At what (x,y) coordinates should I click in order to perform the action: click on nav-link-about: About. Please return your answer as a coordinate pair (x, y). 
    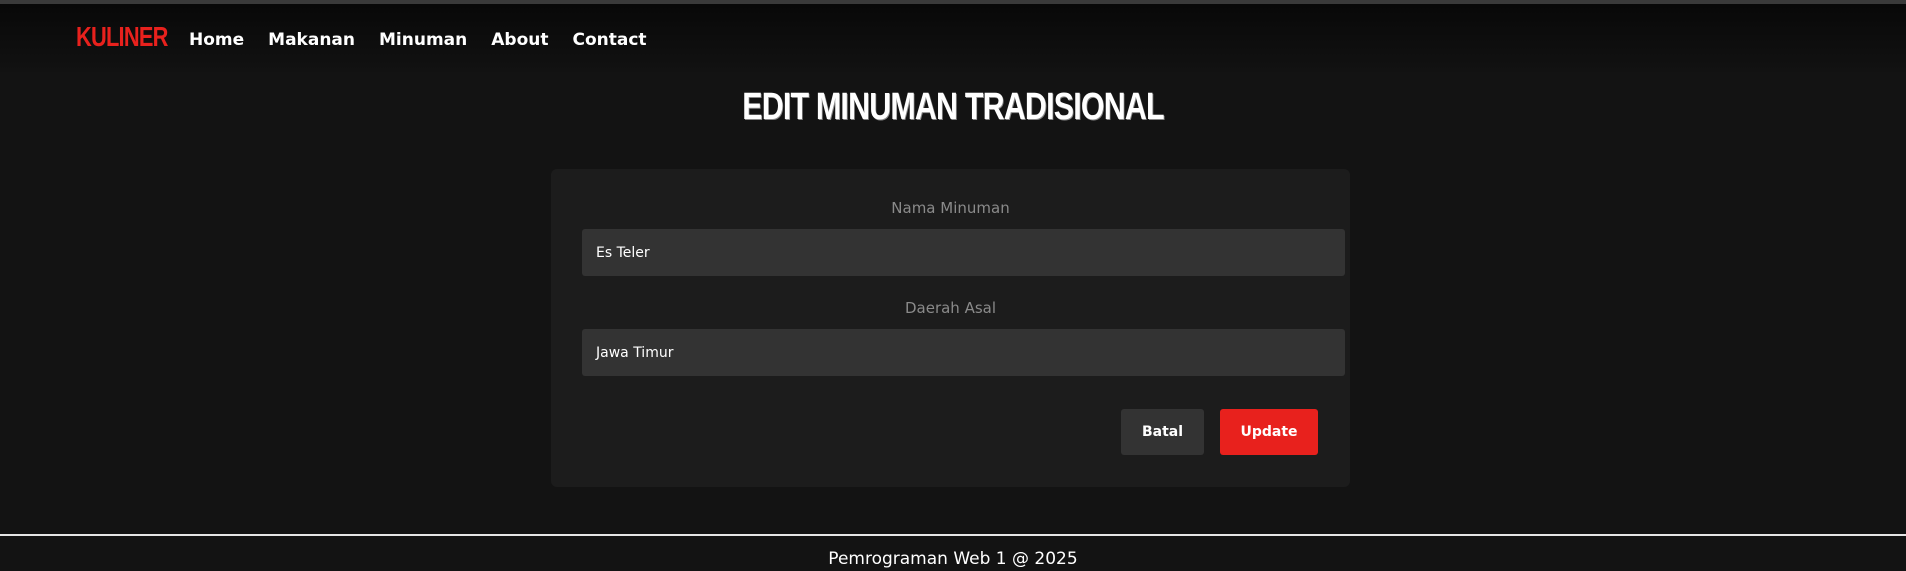
    Looking at the image, I should click on (519, 40).